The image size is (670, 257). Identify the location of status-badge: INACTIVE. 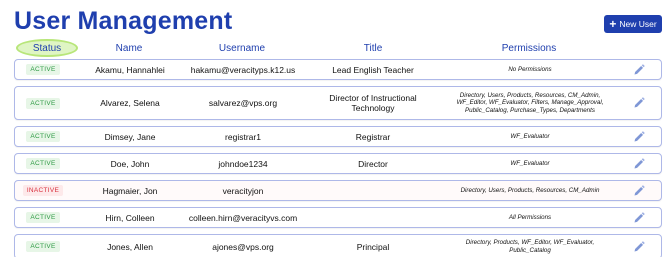
(43, 190).